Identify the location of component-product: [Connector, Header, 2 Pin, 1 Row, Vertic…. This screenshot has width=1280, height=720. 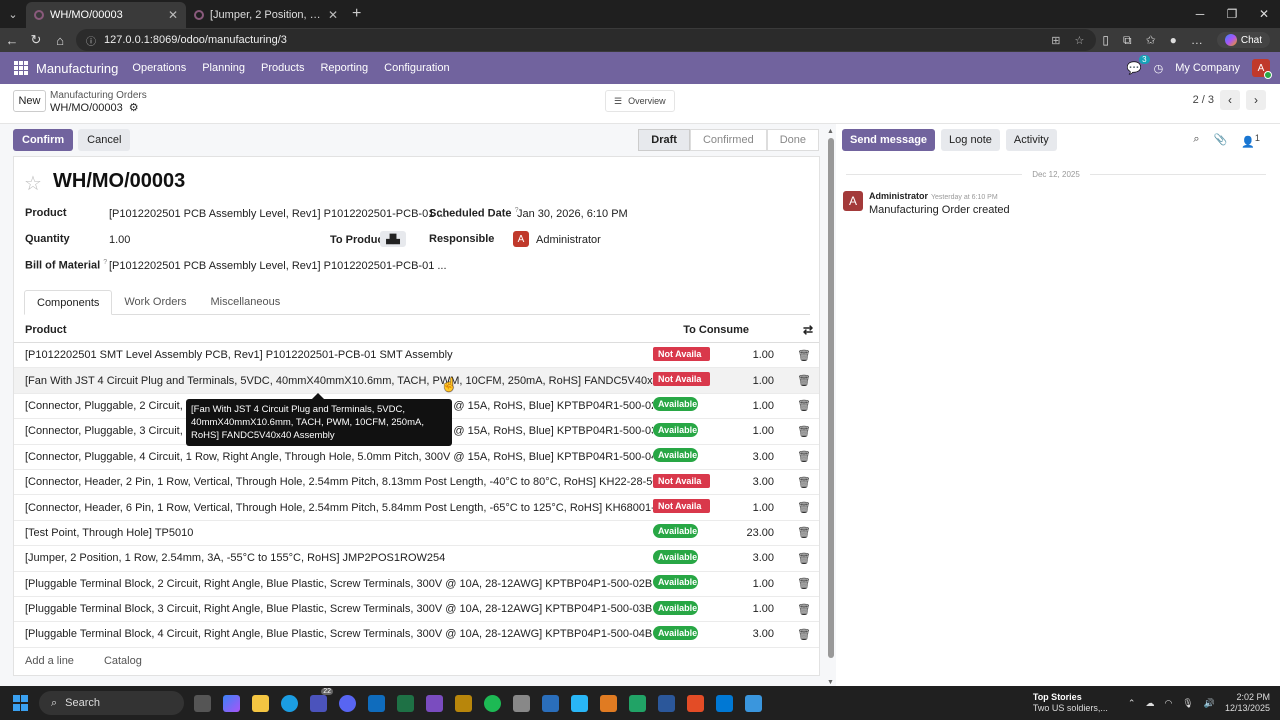
(333, 482).